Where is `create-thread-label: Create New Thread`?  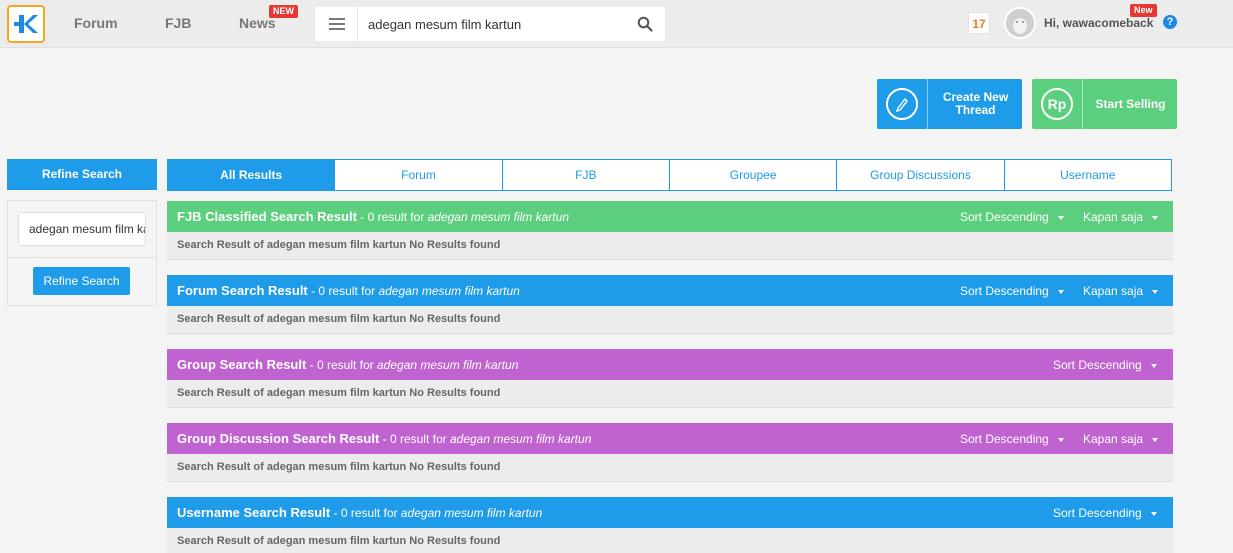 create-thread-label: Create New Thread is located at coordinates (975, 103).